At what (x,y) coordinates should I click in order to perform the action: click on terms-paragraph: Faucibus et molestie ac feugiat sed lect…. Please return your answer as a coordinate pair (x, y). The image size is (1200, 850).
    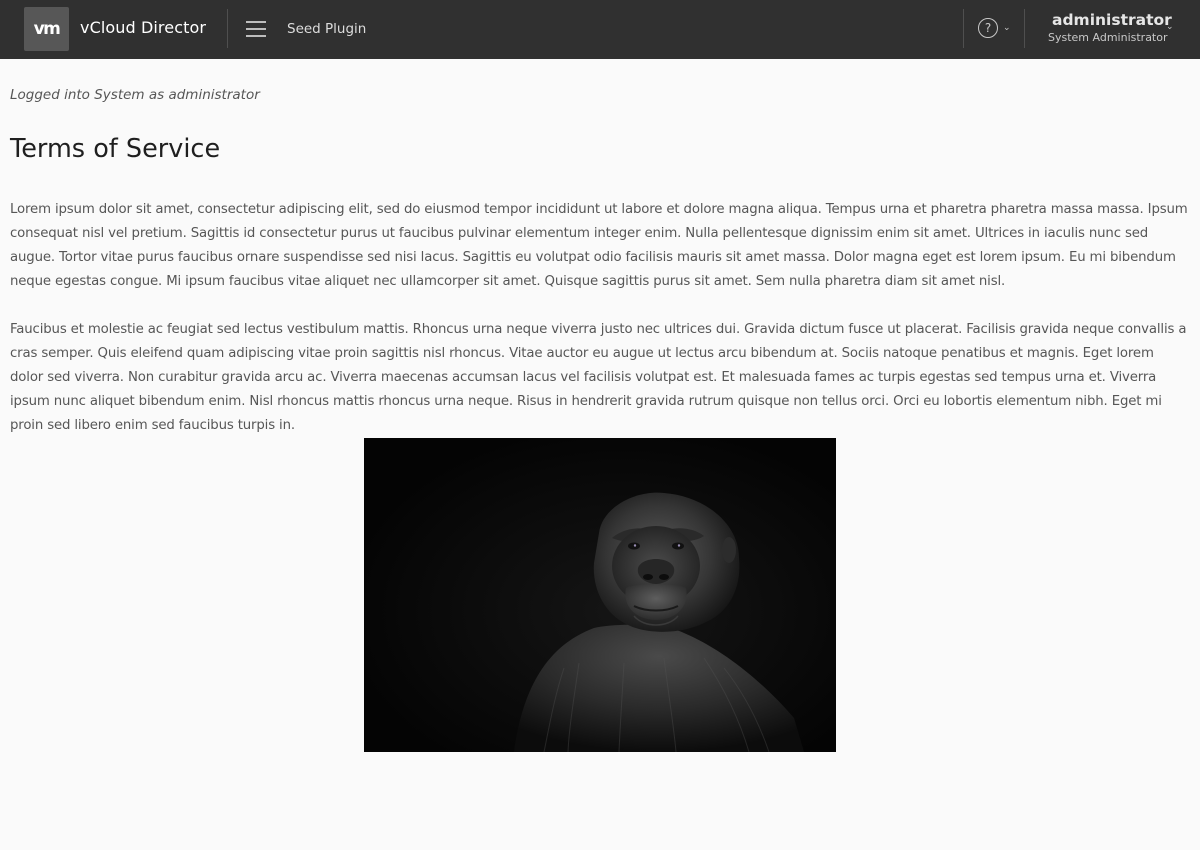
    Looking at the image, I should click on (598, 377).